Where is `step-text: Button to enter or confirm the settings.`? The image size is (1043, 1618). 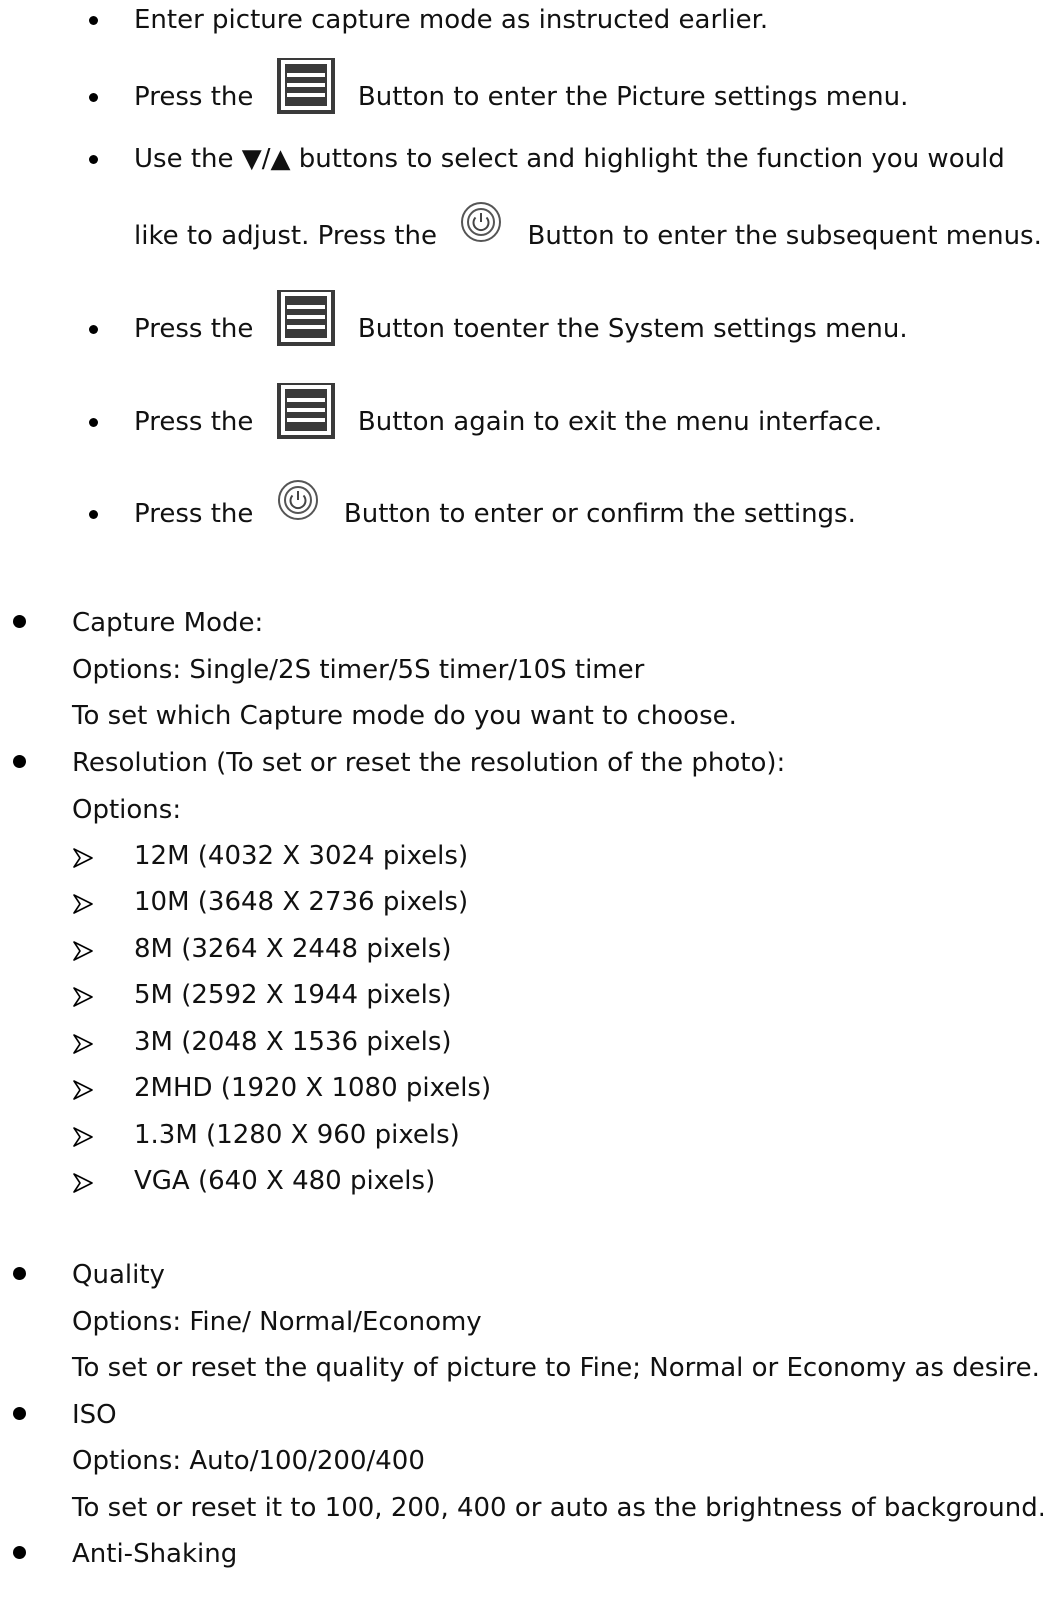
step-text: Button to enter or confirm the settings. is located at coordinates (599, 514).